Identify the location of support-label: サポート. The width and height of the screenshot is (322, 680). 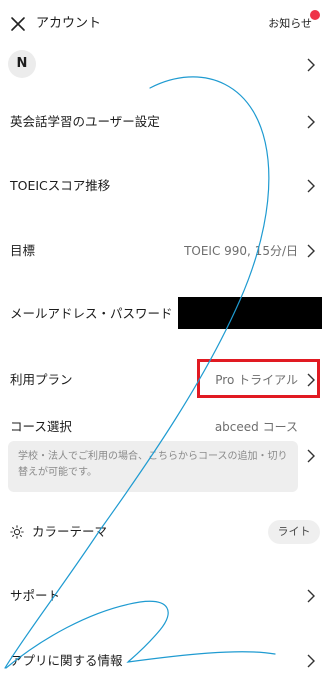
(35, 595).